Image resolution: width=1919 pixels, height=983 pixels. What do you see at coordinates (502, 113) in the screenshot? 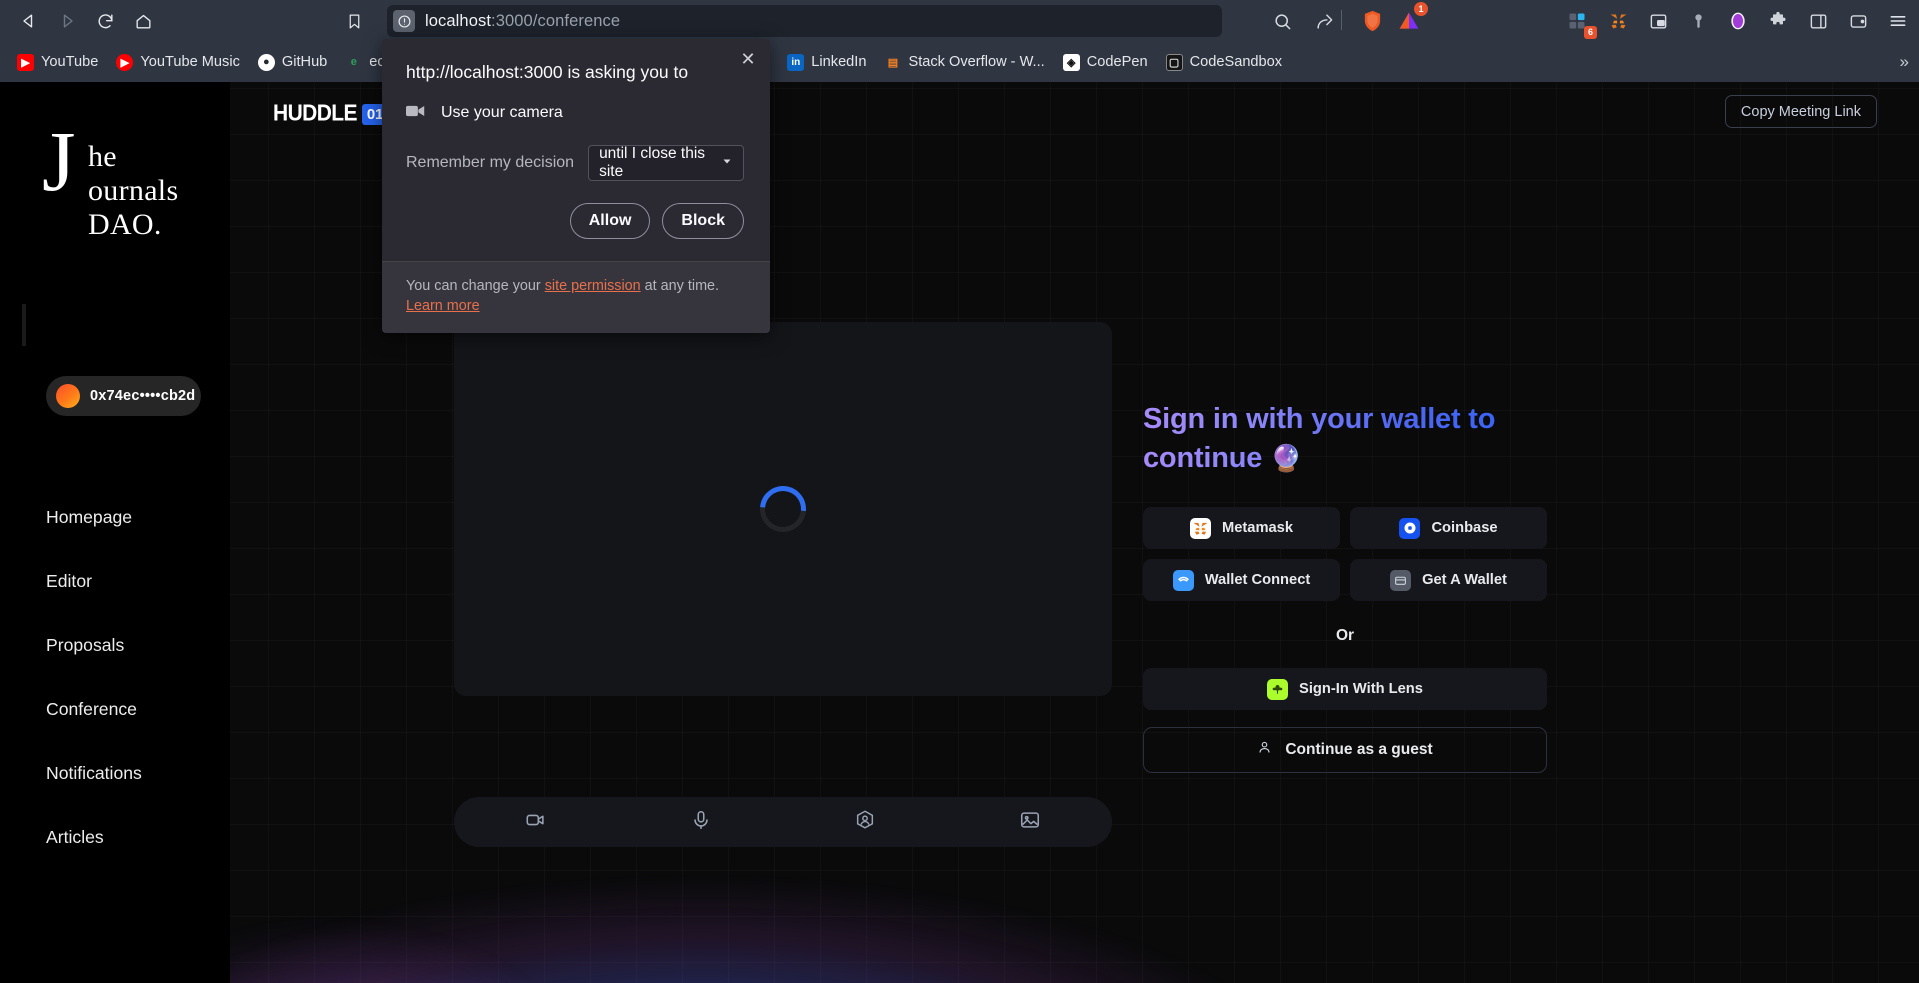
I see `permission-request-label: Use your camera` at bounding box center [502, 113].